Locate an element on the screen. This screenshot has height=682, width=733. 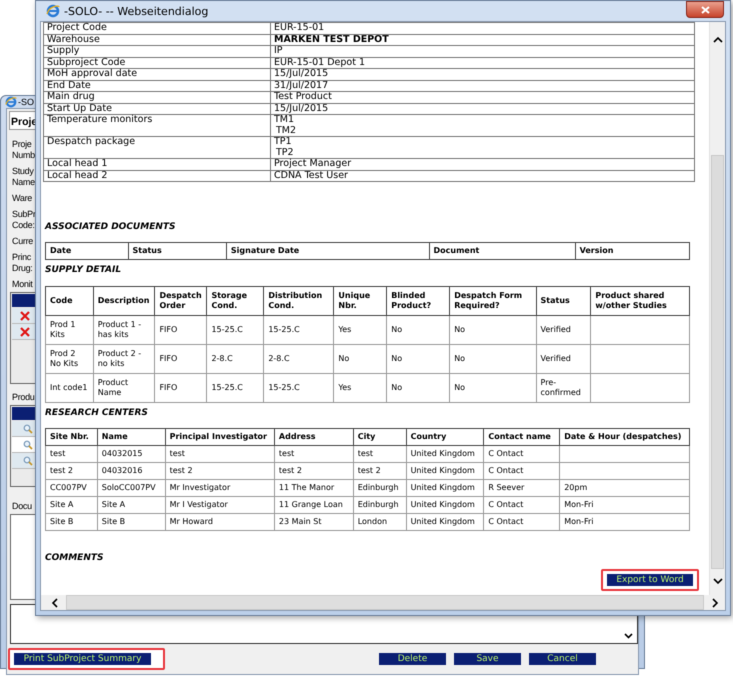
field-label: MoH approval date is located at coordinates (157, 74).